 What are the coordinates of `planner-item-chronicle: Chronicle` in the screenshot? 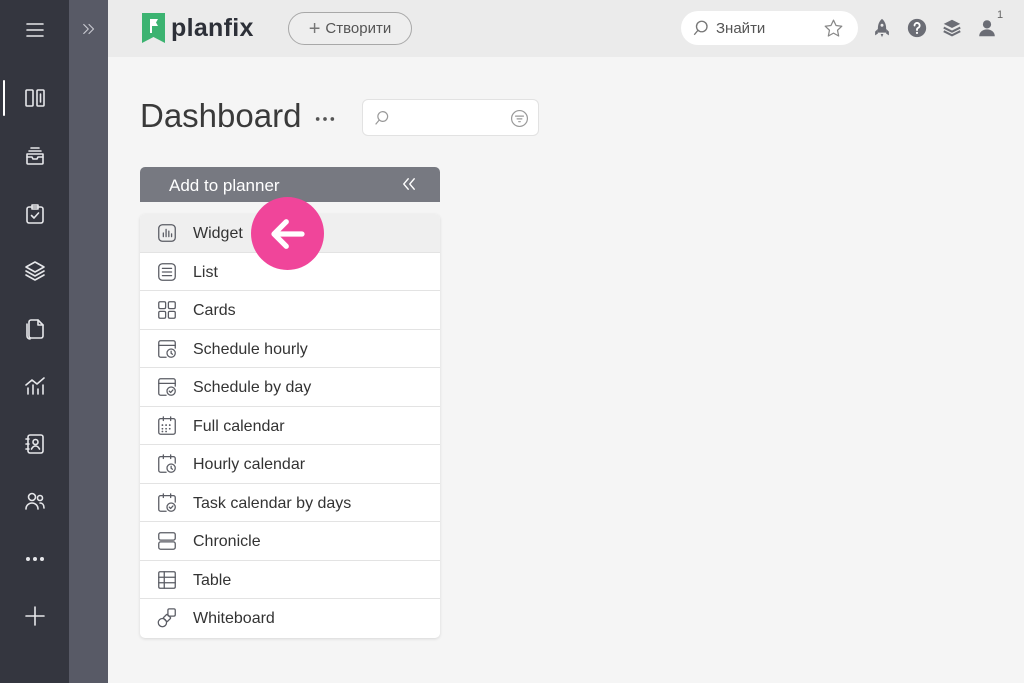 It's located at (290, 541).